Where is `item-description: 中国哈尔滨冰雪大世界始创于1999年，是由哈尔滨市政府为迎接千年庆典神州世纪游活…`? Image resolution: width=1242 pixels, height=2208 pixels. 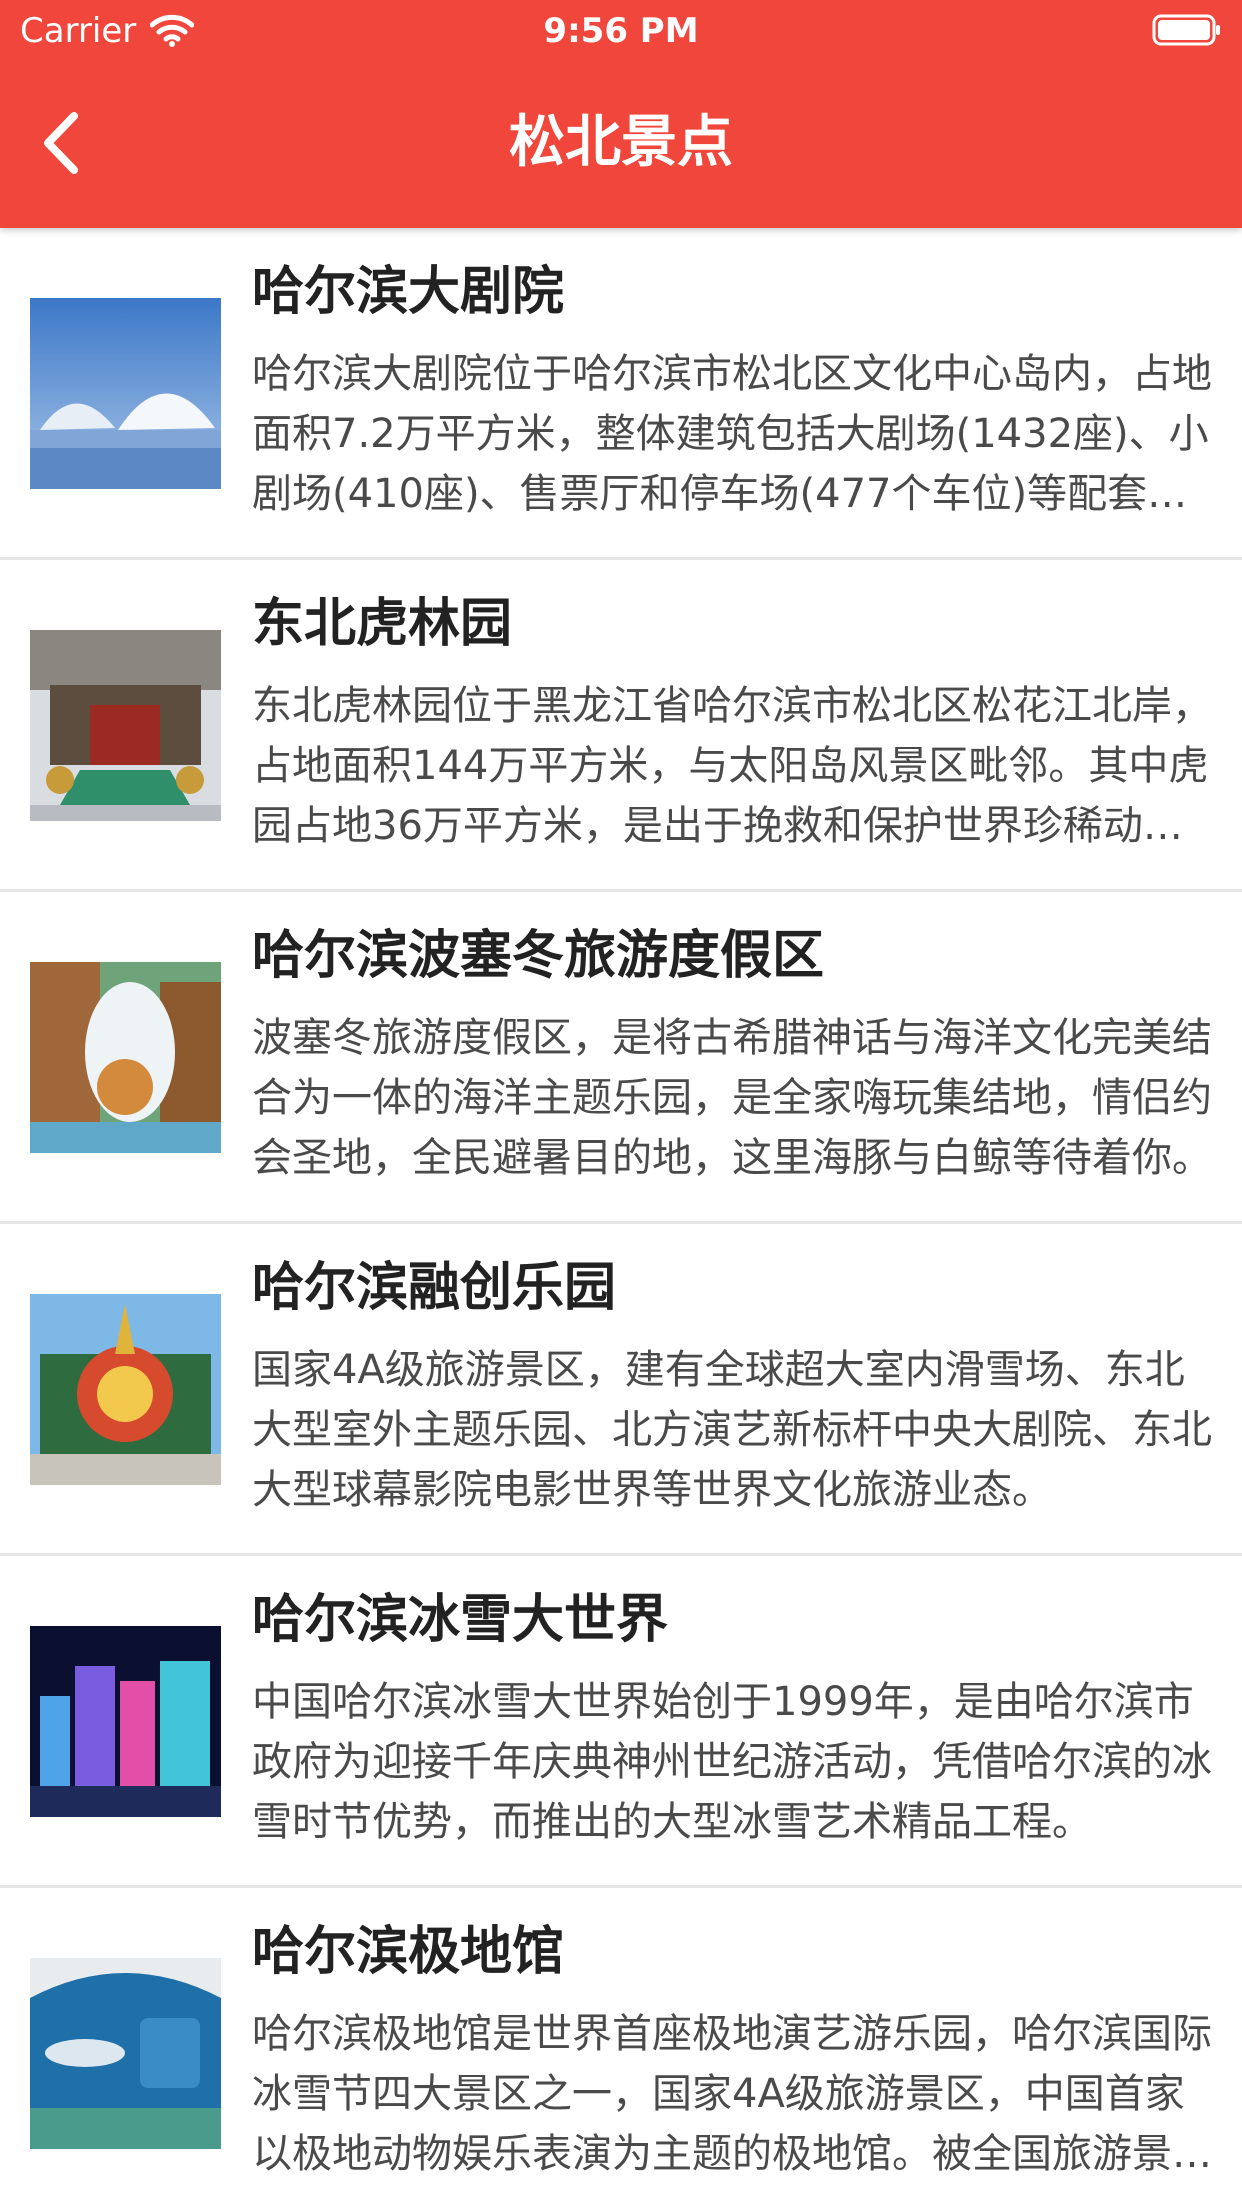
item-description: 中国哈尔滨冰雪大世界始创于1999年，是由哈尔滨市政府为迎接千年庆典神州世纪游活… is located at coordinates (732, 1762).